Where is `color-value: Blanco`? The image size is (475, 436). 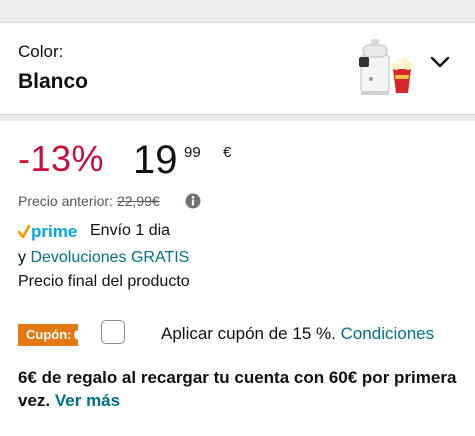
color-value: Blanco is located at coordinates (53, 81).